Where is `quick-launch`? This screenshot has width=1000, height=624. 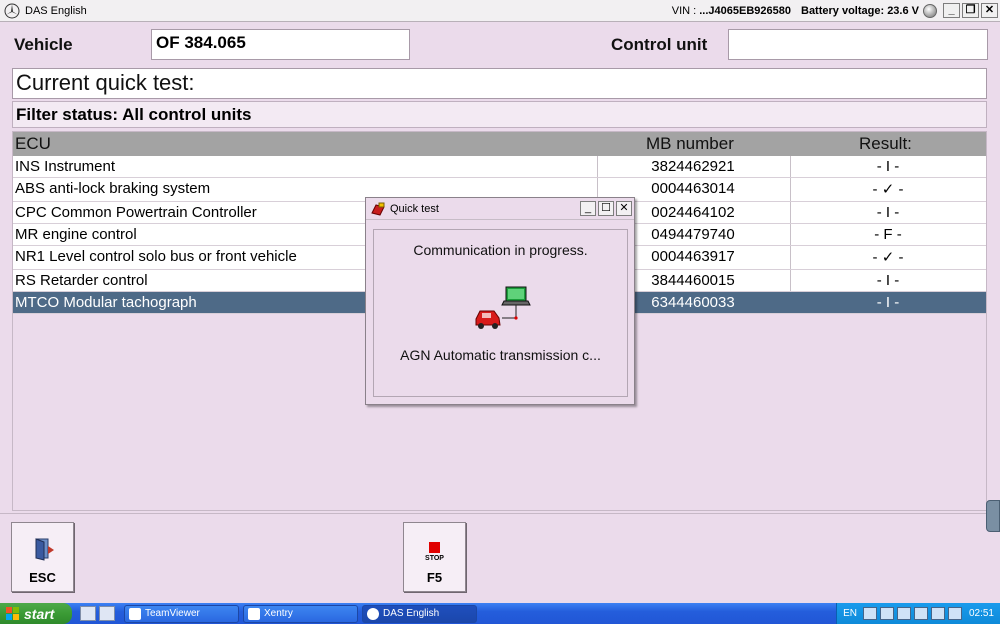
quick-launch is located at coordinates (99, 613).